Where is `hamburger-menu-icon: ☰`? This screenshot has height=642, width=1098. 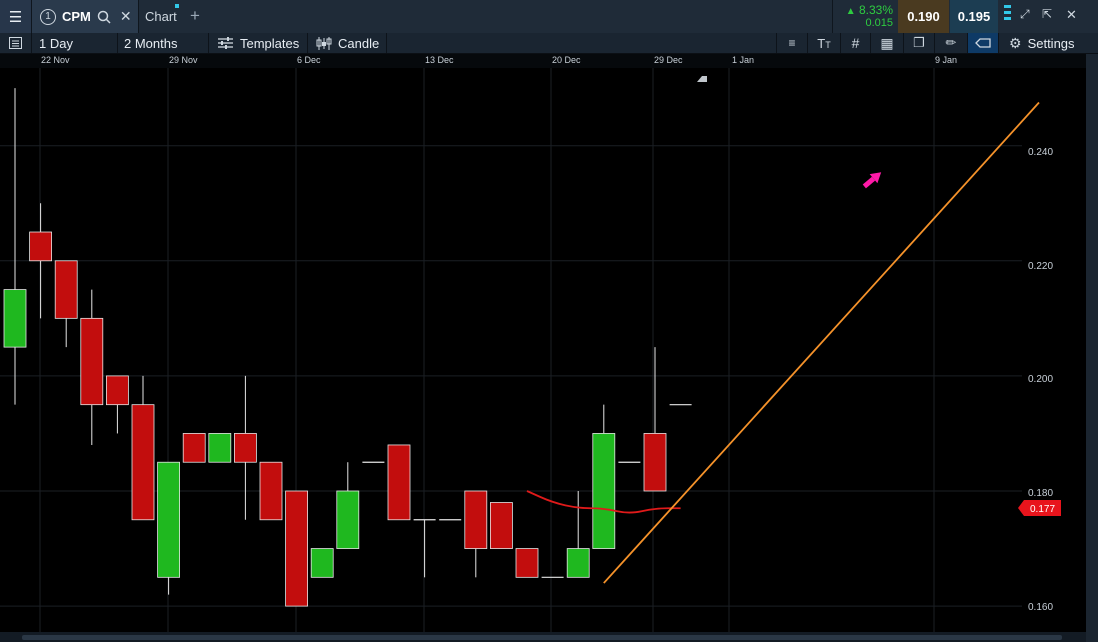 hamburger-menu-icon: ☰ is located at coordinates (15, 17).